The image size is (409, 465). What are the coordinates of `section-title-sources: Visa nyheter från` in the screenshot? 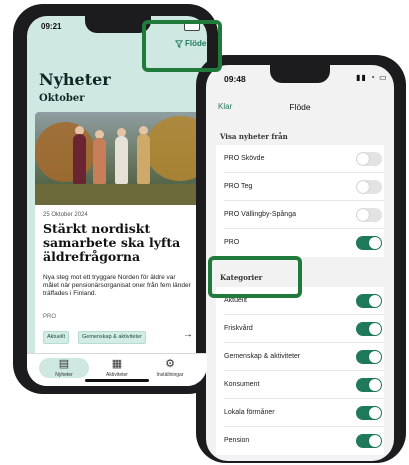 It's located at (254, 136).